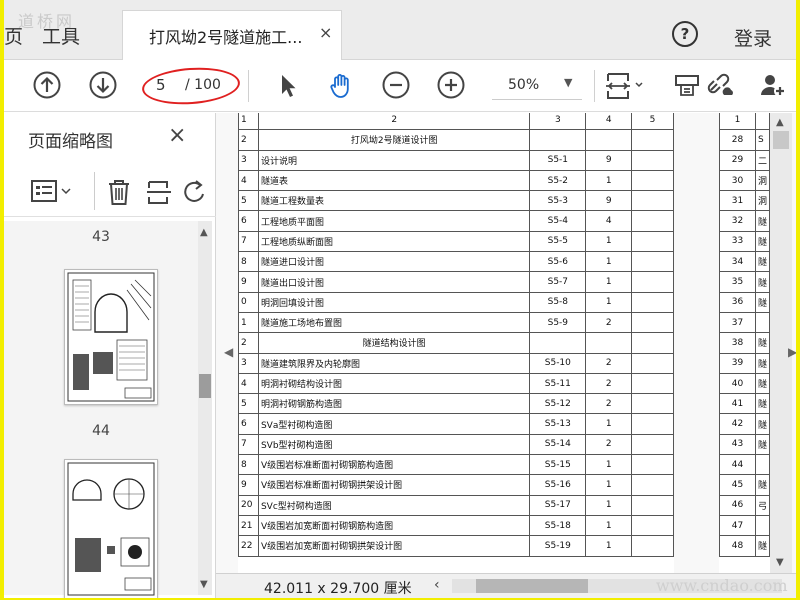 Image resolution: width=800 pixels, height=600 pixels. I want to click on cell-no: 45, so click(737, 485).